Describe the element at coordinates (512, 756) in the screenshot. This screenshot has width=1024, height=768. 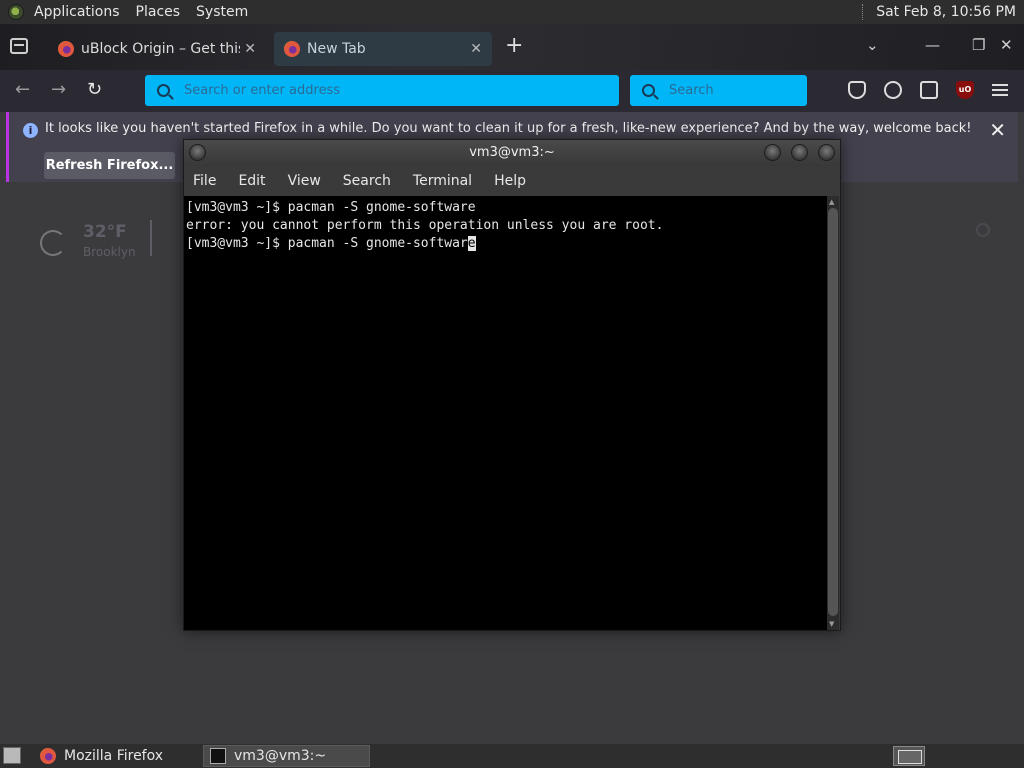
I see `bottom-panel: Mozilla Firefox vm3@vm3:~` at that location.